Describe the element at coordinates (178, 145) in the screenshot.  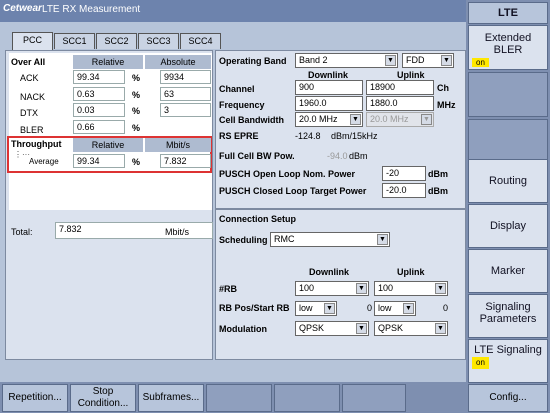
I see `throughput-mbit-header: Mbit/s` at that location.